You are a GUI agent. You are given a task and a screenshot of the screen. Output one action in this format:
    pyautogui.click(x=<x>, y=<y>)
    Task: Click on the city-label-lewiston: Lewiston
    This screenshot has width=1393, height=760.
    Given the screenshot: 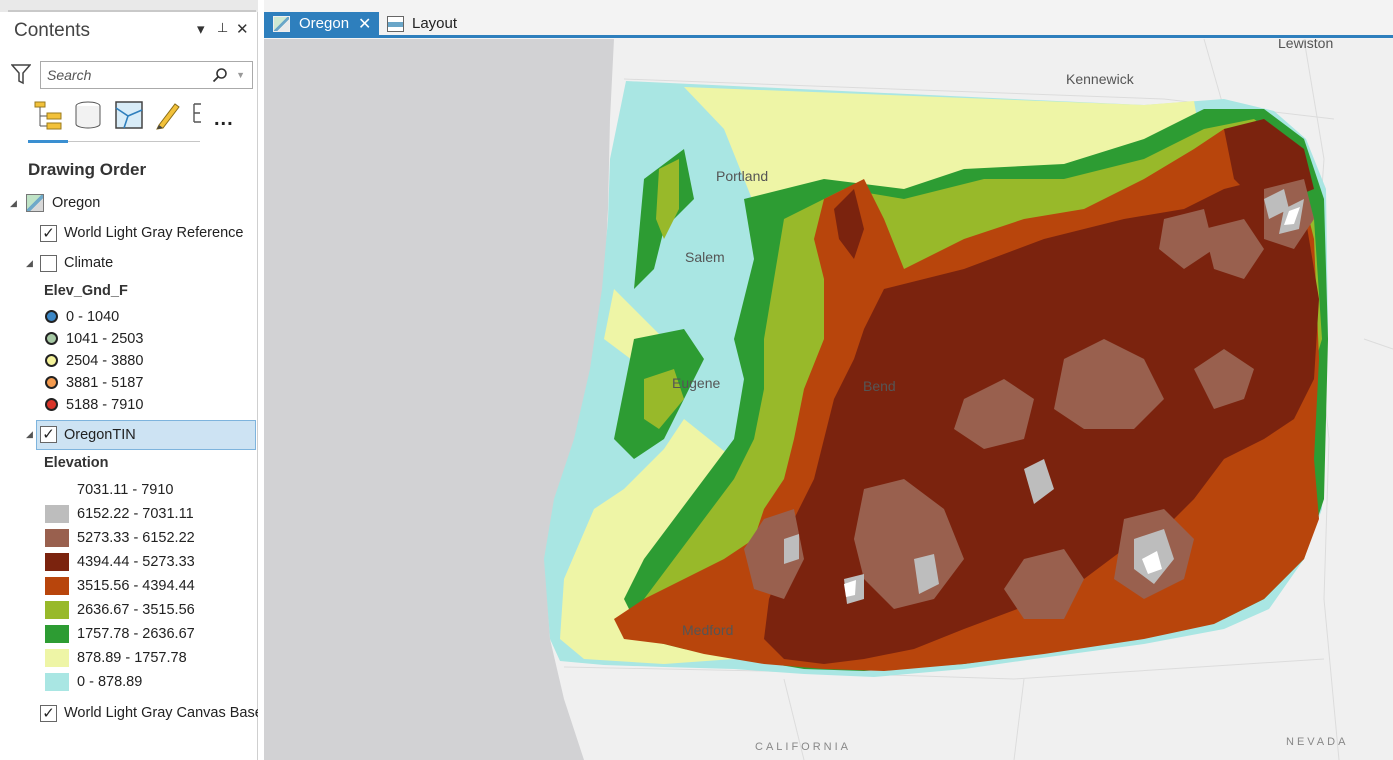 What is the action you would take?
    pyautogui.click(x=1305, y=45)
    